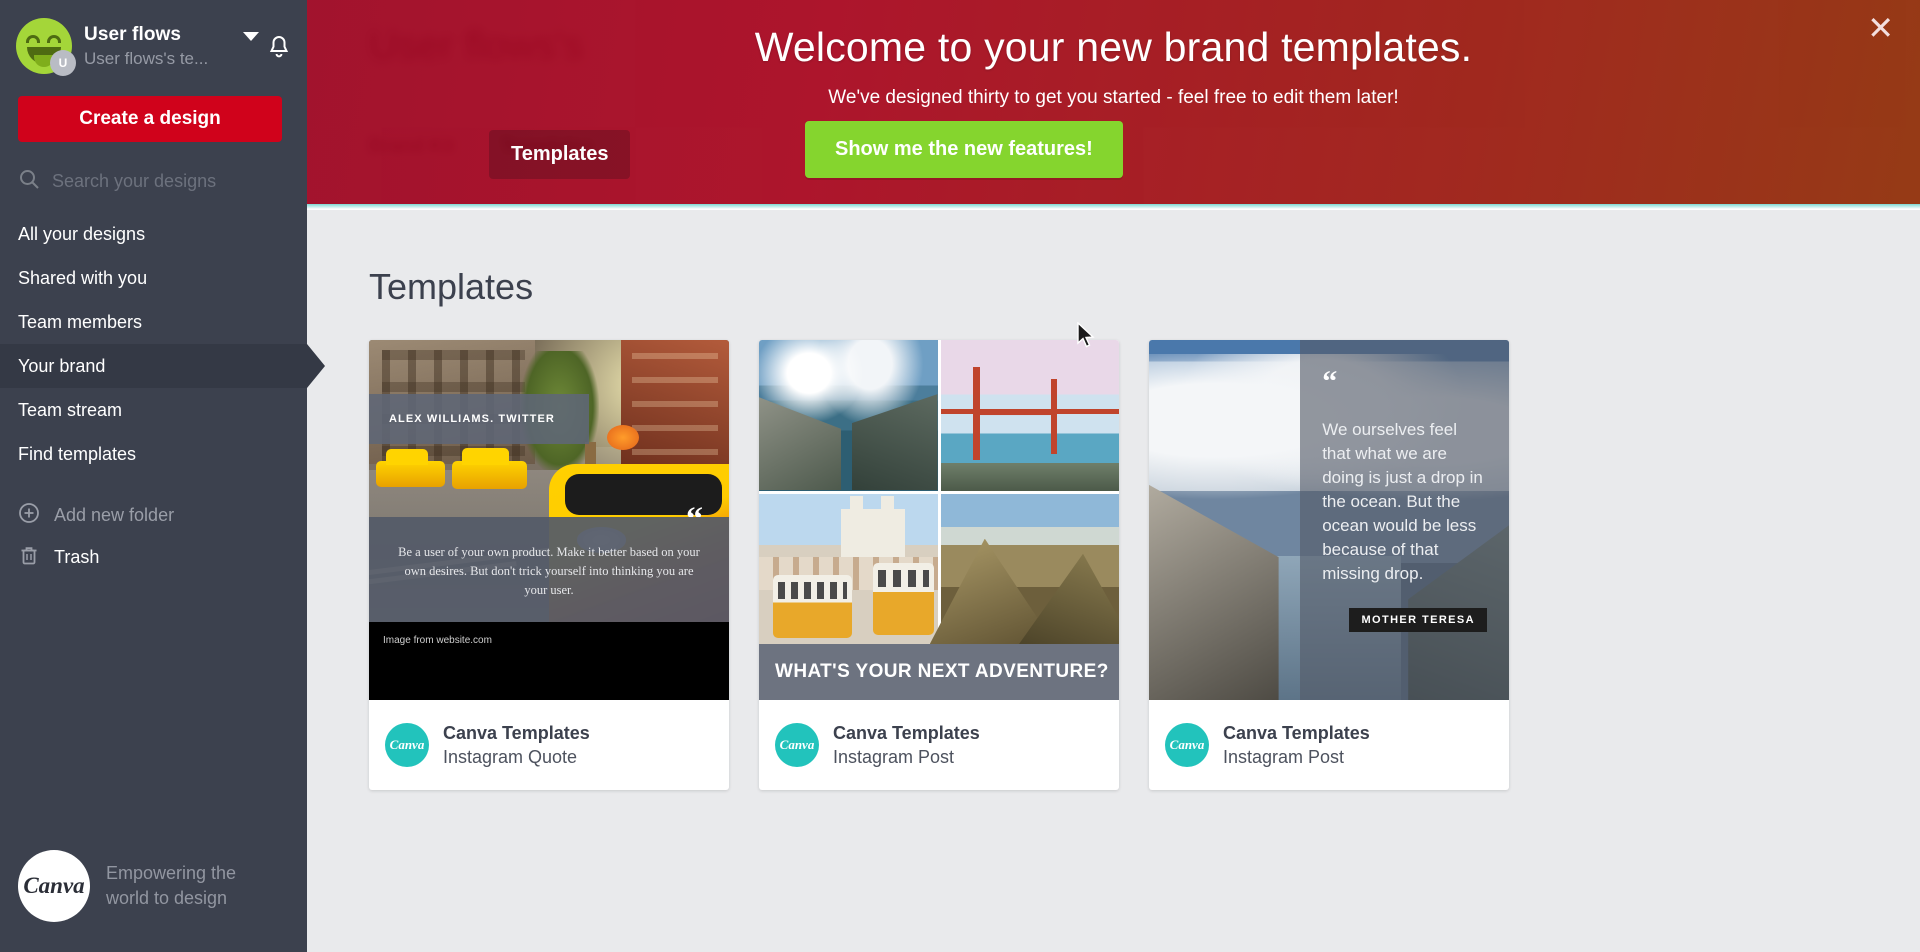  I want to click on bell-icon, so click(279, 50).